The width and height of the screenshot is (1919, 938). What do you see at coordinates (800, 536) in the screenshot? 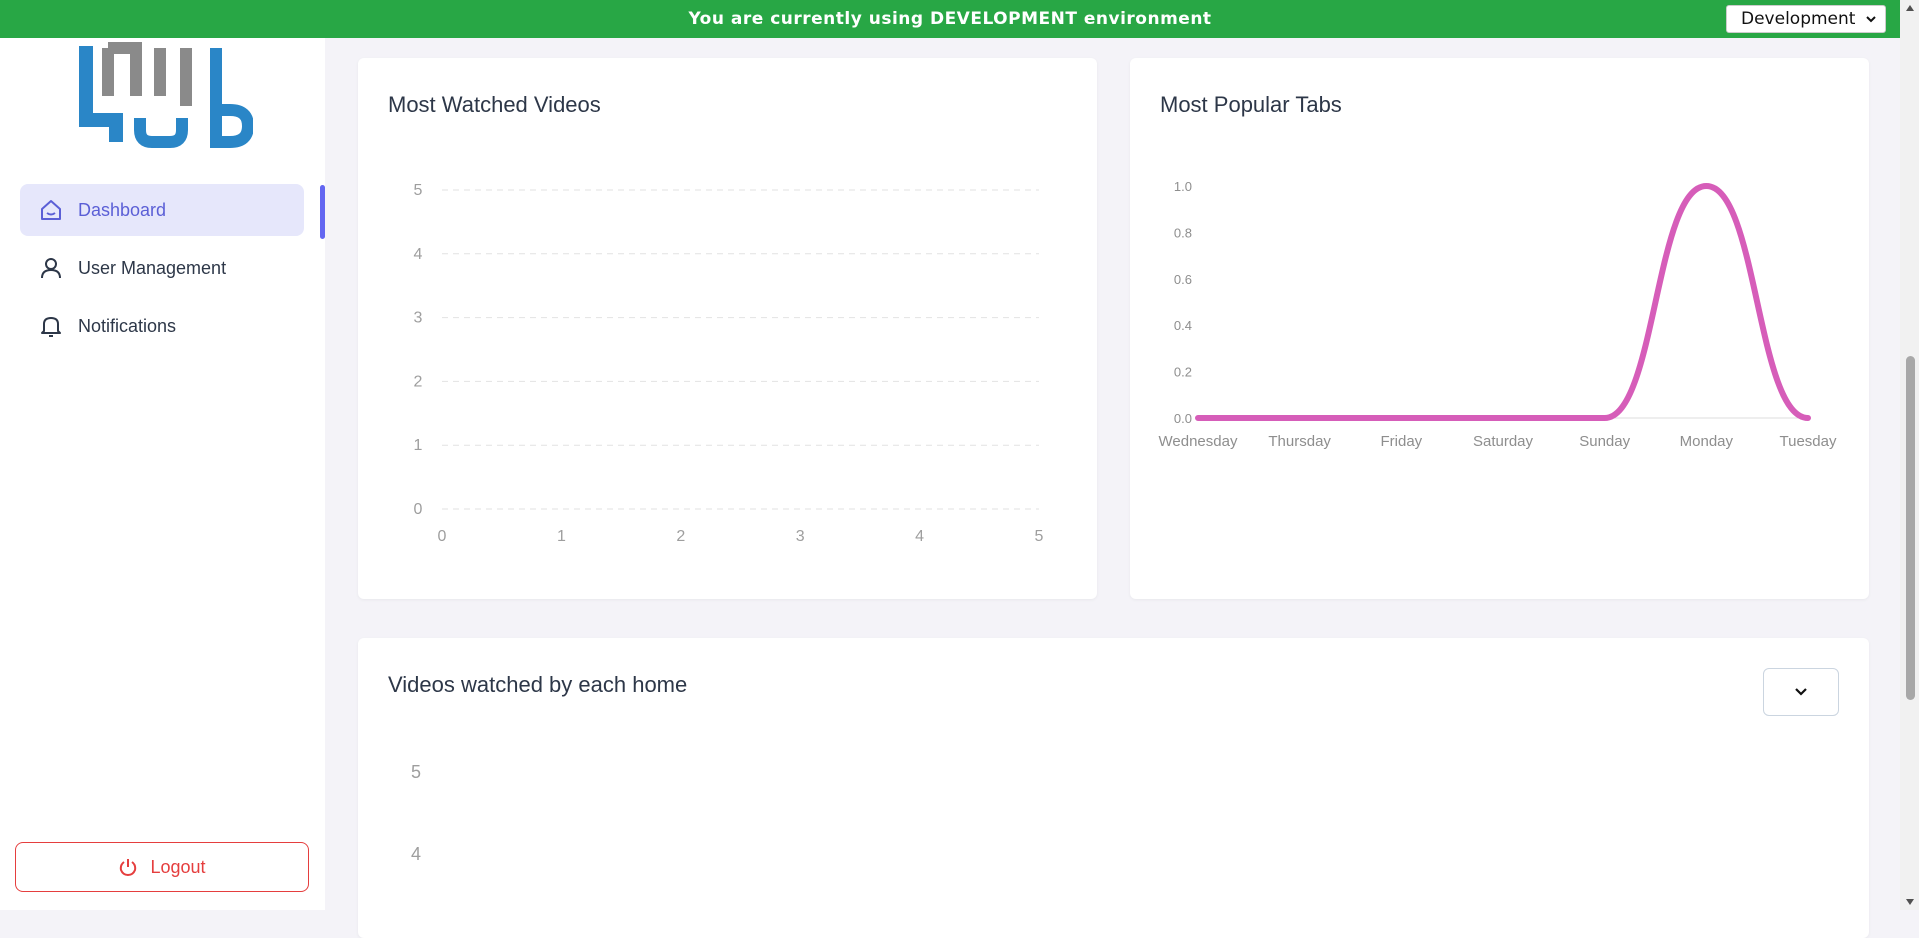
I see `x-tick-label: 3` at bounding box center [800, 536].